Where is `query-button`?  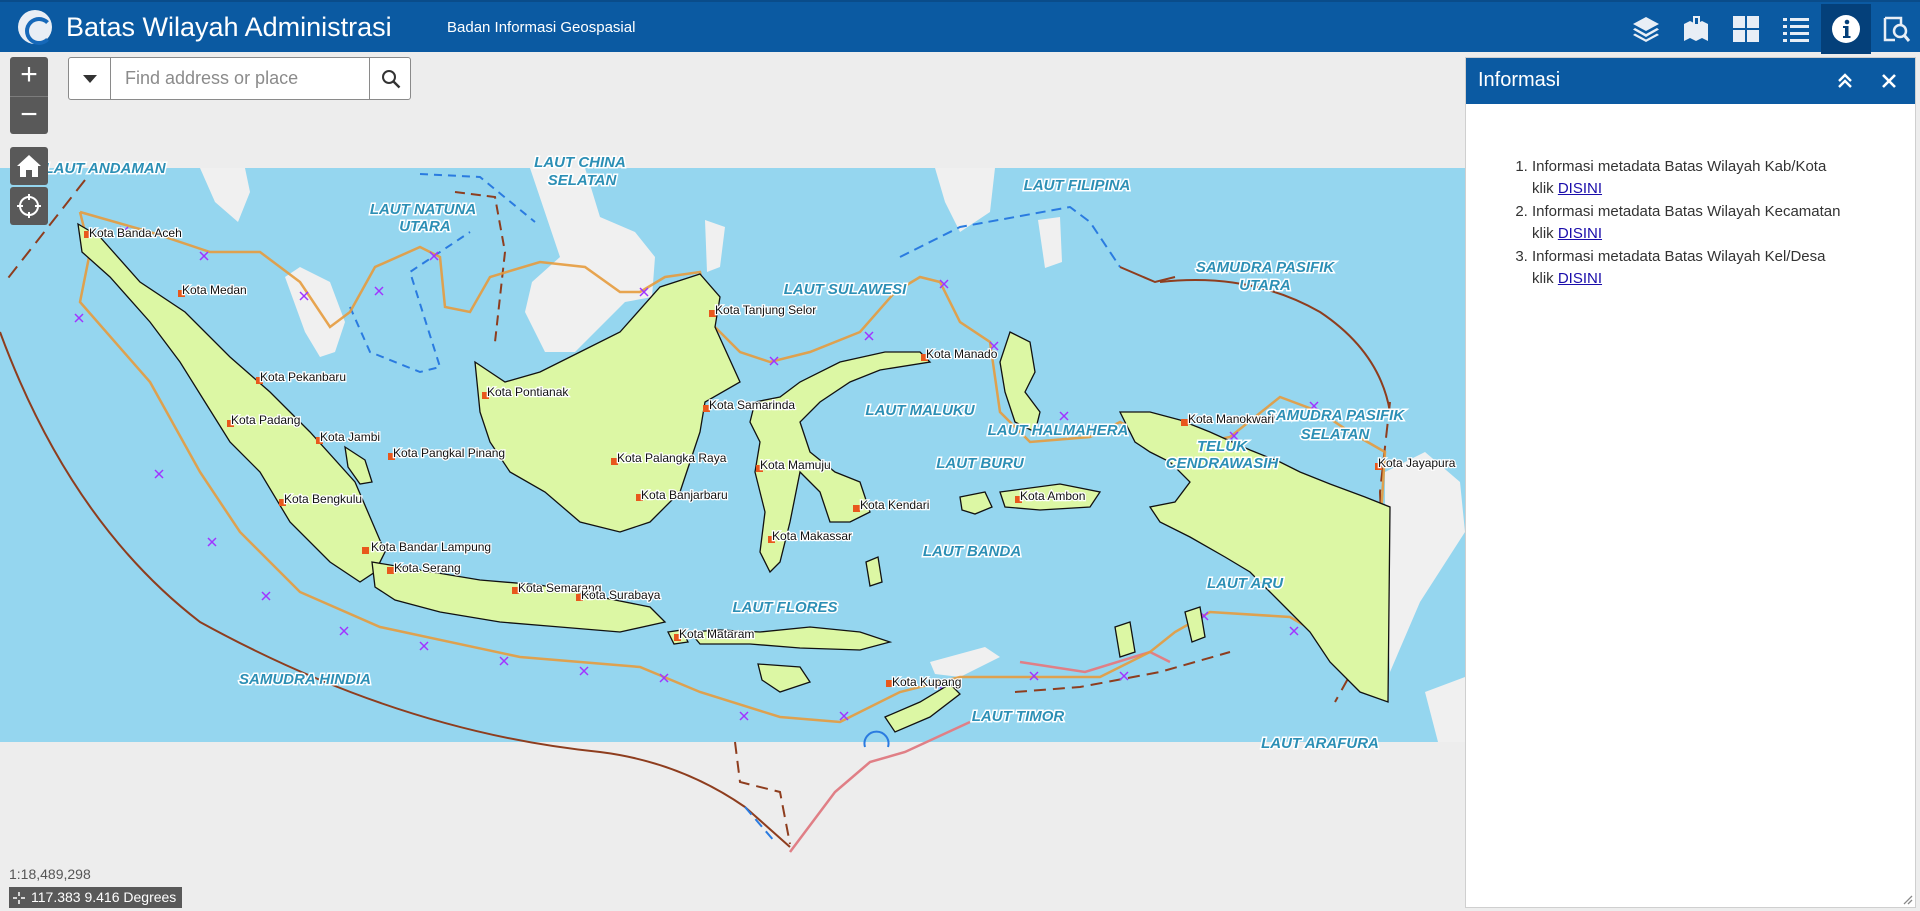
query-button is located at coordinates (1895, 29).